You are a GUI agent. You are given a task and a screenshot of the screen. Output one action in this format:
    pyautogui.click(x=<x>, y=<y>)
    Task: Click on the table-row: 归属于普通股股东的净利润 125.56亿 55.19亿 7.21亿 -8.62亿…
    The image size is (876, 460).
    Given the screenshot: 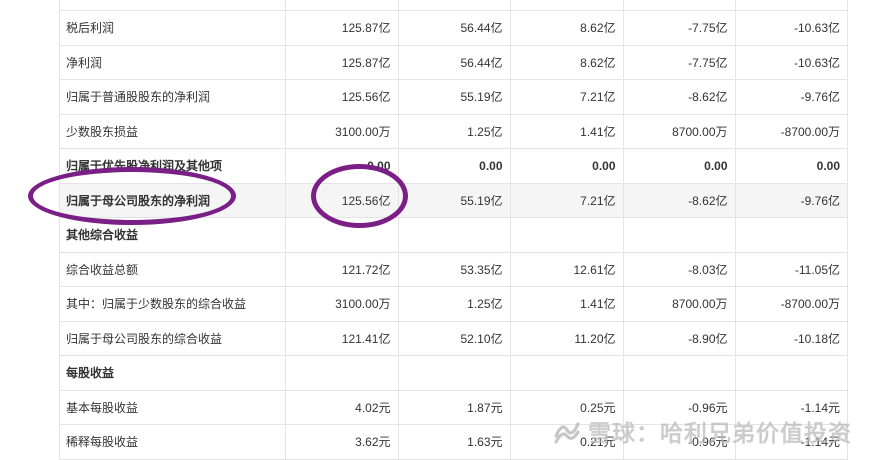 What is the action you would take?
    pyautogui.click(x=453, y=97)
    